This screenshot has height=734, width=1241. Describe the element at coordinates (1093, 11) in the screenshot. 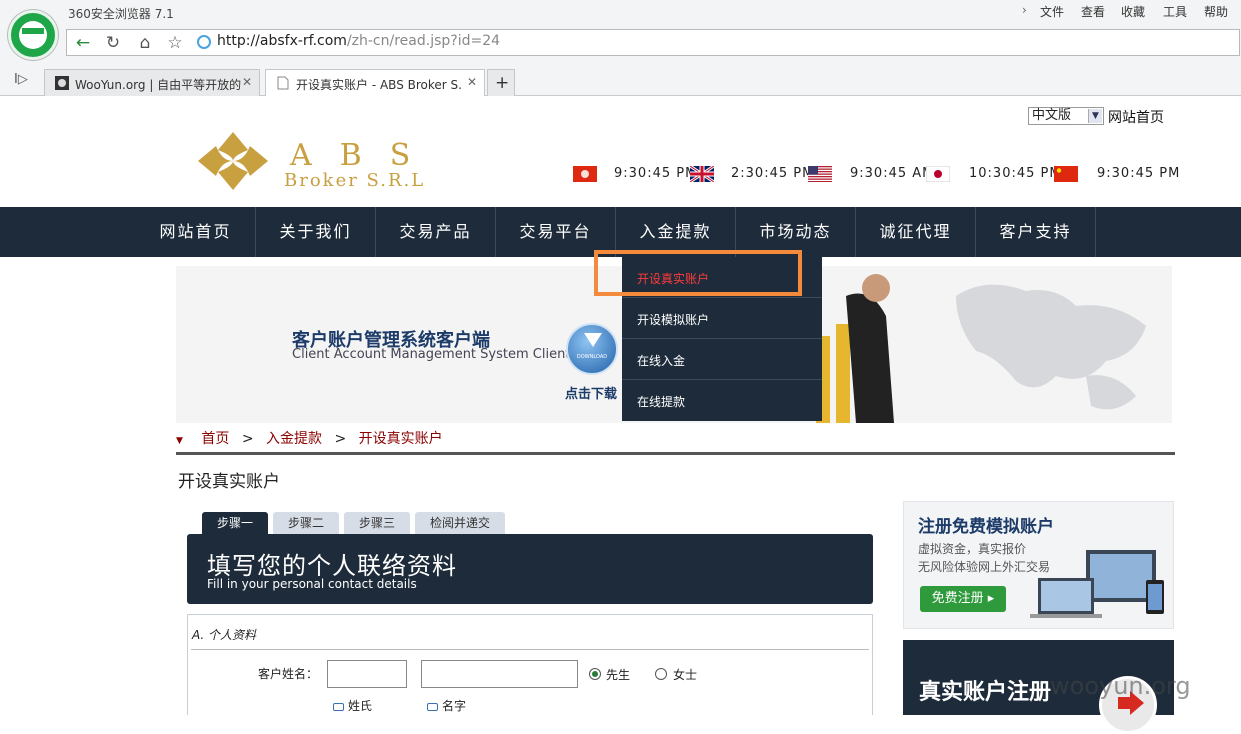

I see `menu-view: 查看` at that location.